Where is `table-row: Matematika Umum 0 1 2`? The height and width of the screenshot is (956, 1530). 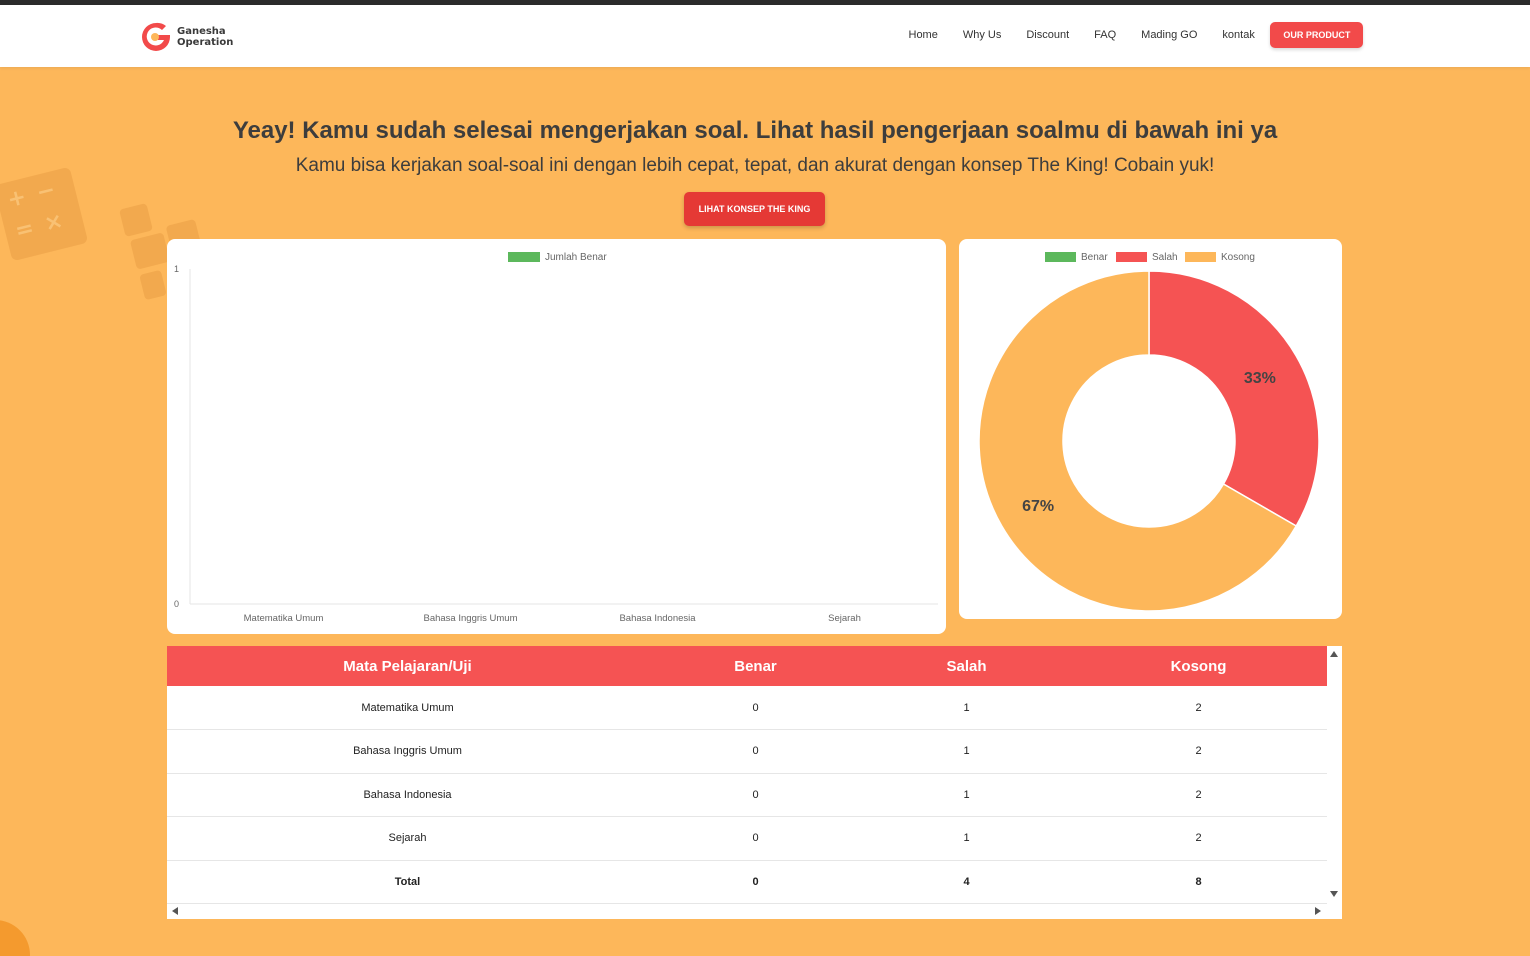
table-row: Matematika Umum 0 1 2 is located at coordinates (747, 708).